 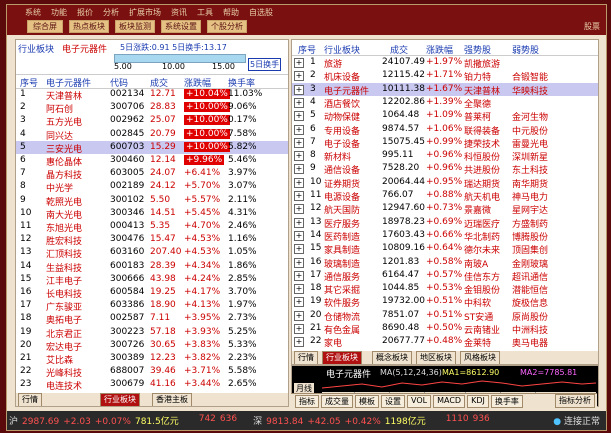 I want to click on turnover-period-button: 5日换手, so click(x=265, y=64).